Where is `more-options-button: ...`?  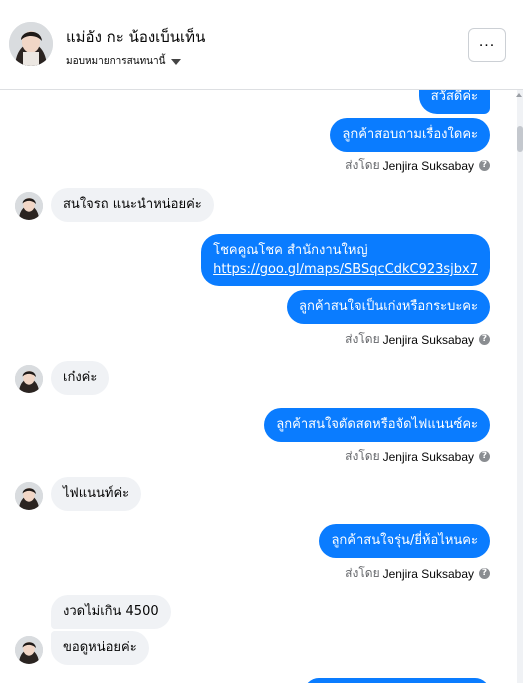
more-options-button: ... is located at coordinates (487, 45).